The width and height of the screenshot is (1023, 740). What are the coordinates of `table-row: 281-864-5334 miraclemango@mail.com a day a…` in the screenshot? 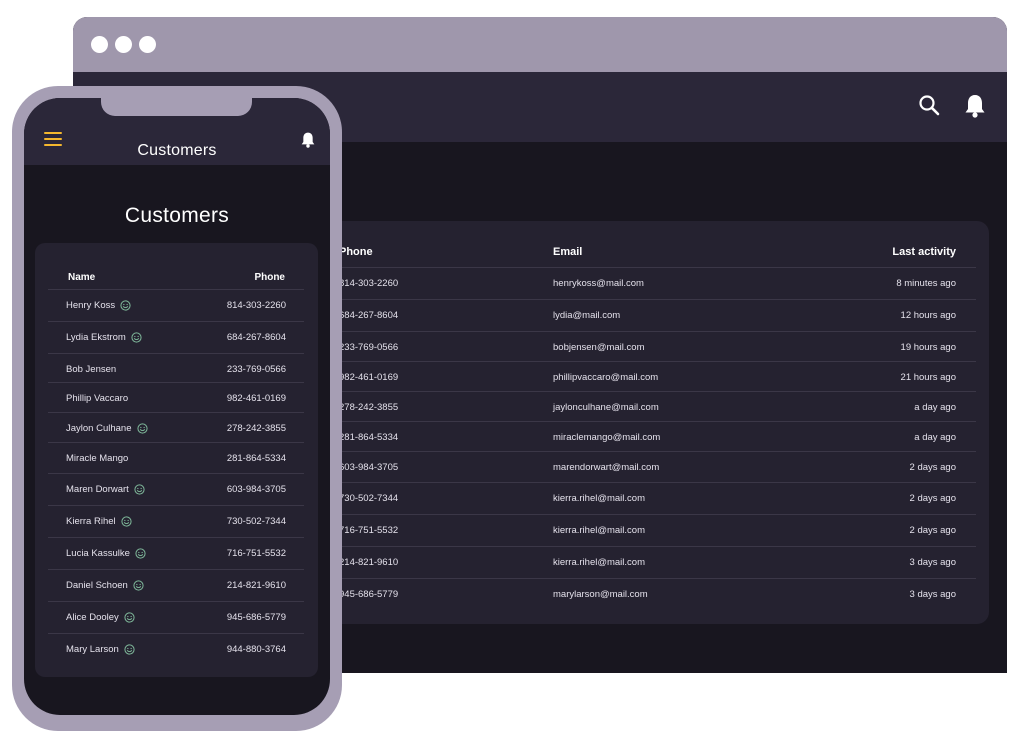 It's located at (648, 436).